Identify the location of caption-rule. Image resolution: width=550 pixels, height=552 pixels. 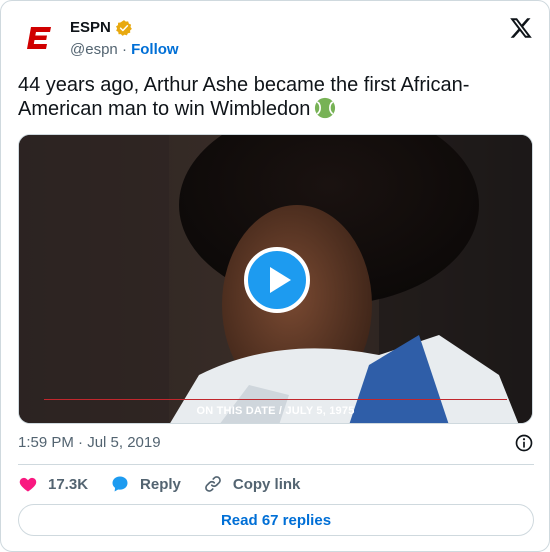
(275, 399).